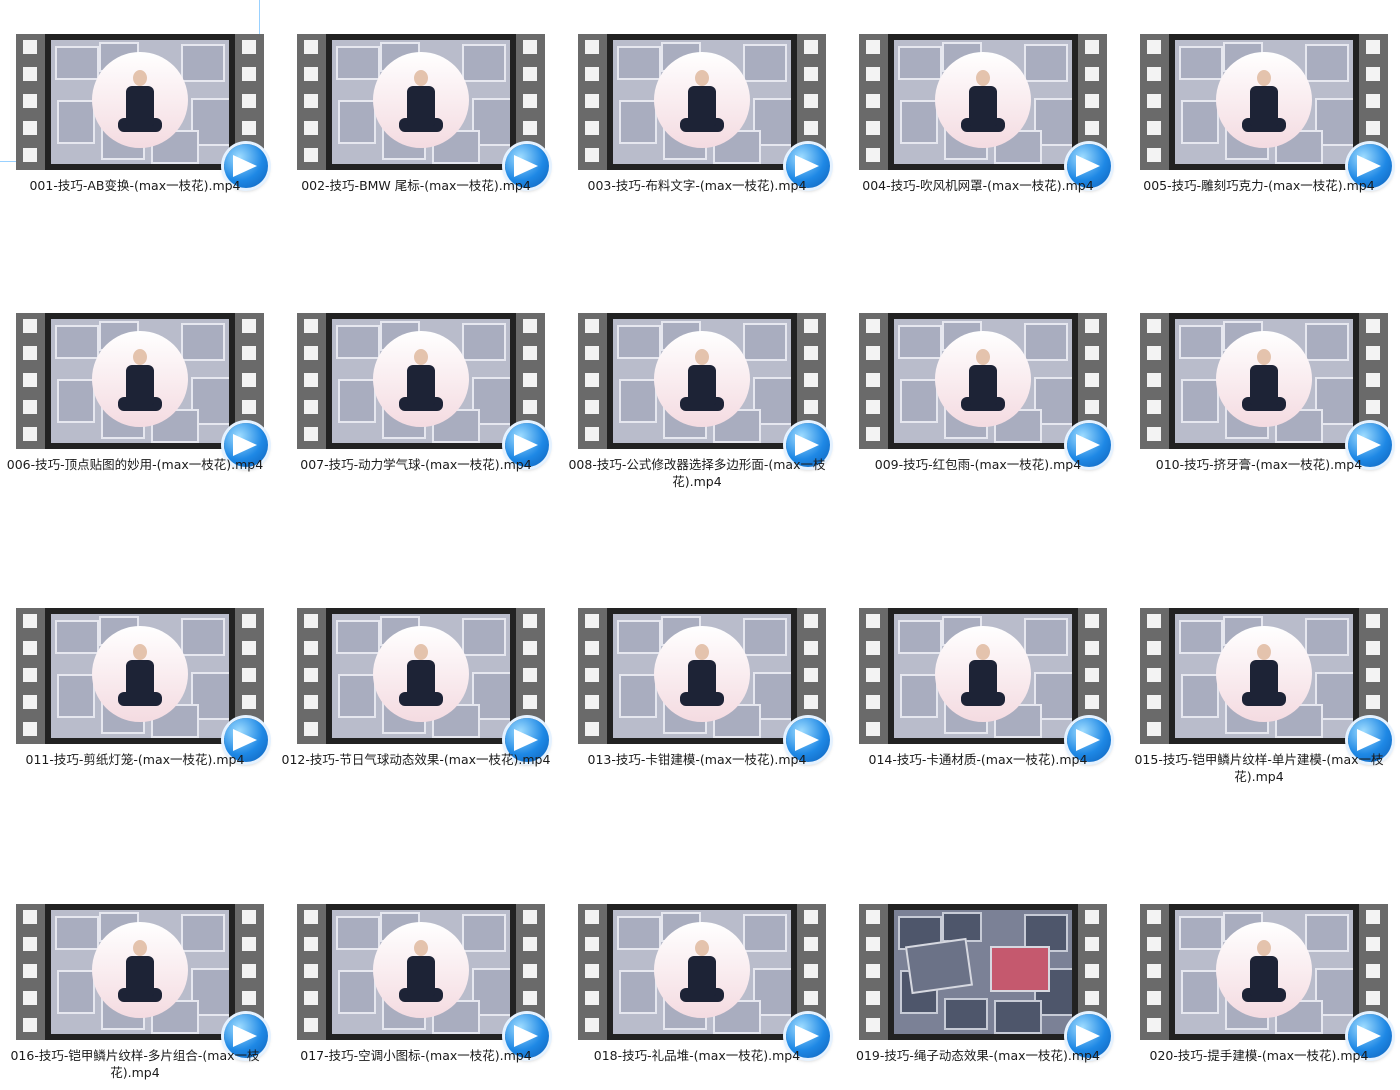 Image resolution: width=1400 pixels, height=1090 pixels. Describe the element at coordinates (697, 473) in the screenshot. I see `file-name-label: 008-技巧-公式修改器选择多边形面-(max一枝花).mp4` at that location.